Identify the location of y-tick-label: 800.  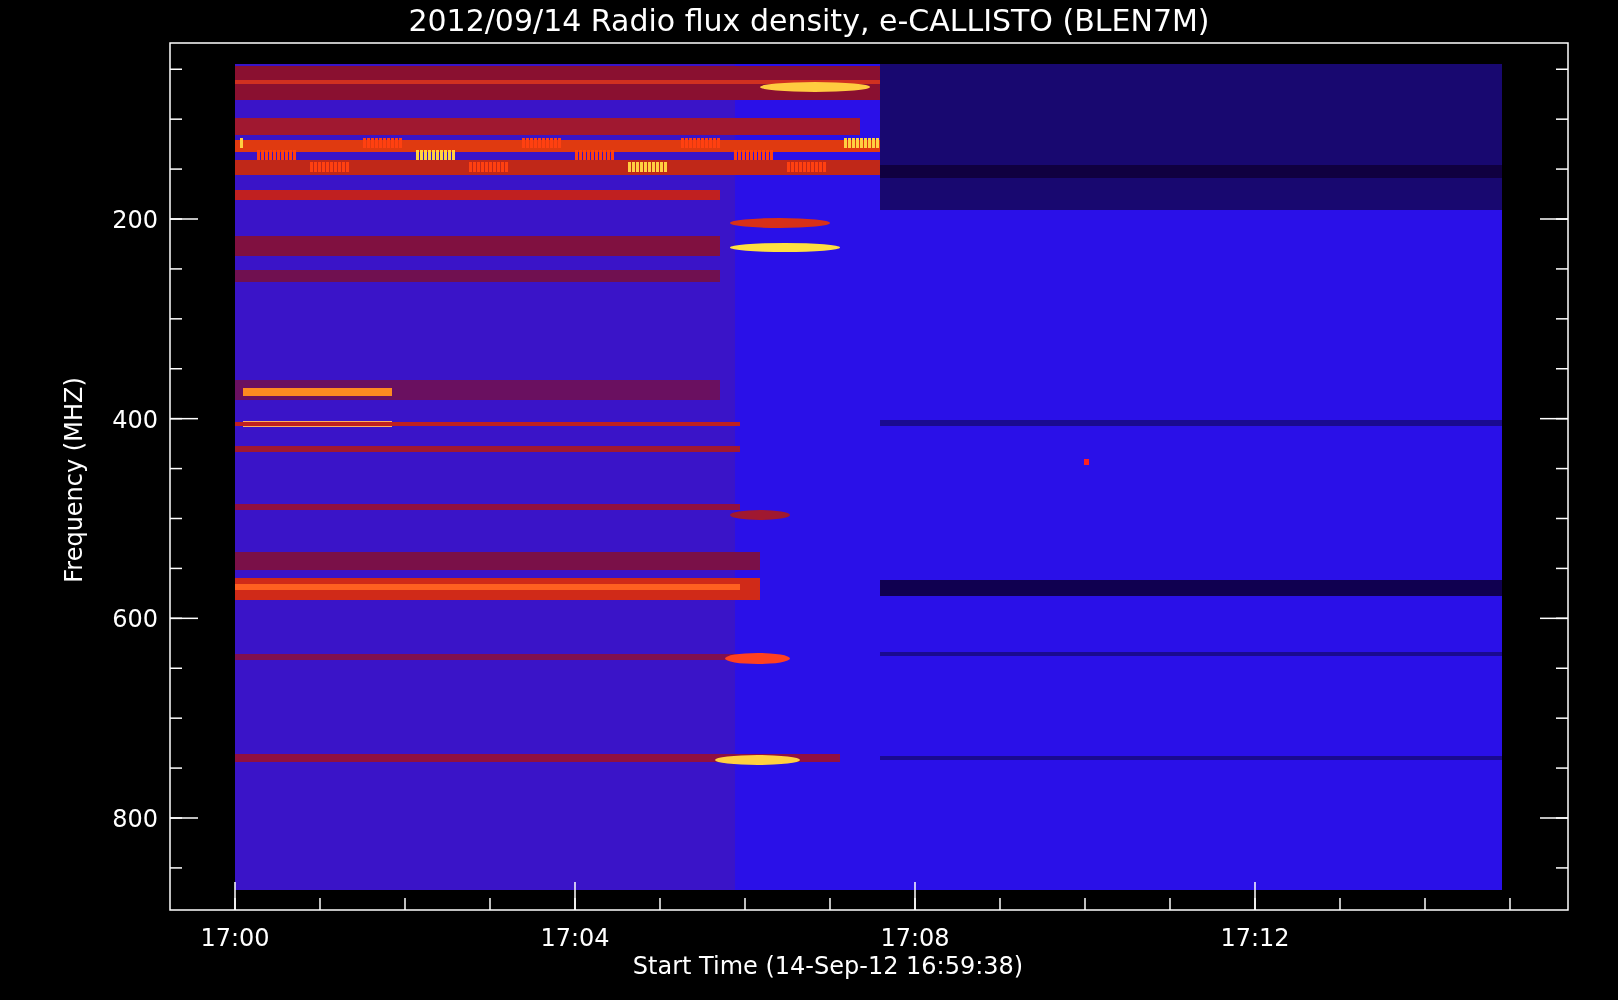
(135, 819).